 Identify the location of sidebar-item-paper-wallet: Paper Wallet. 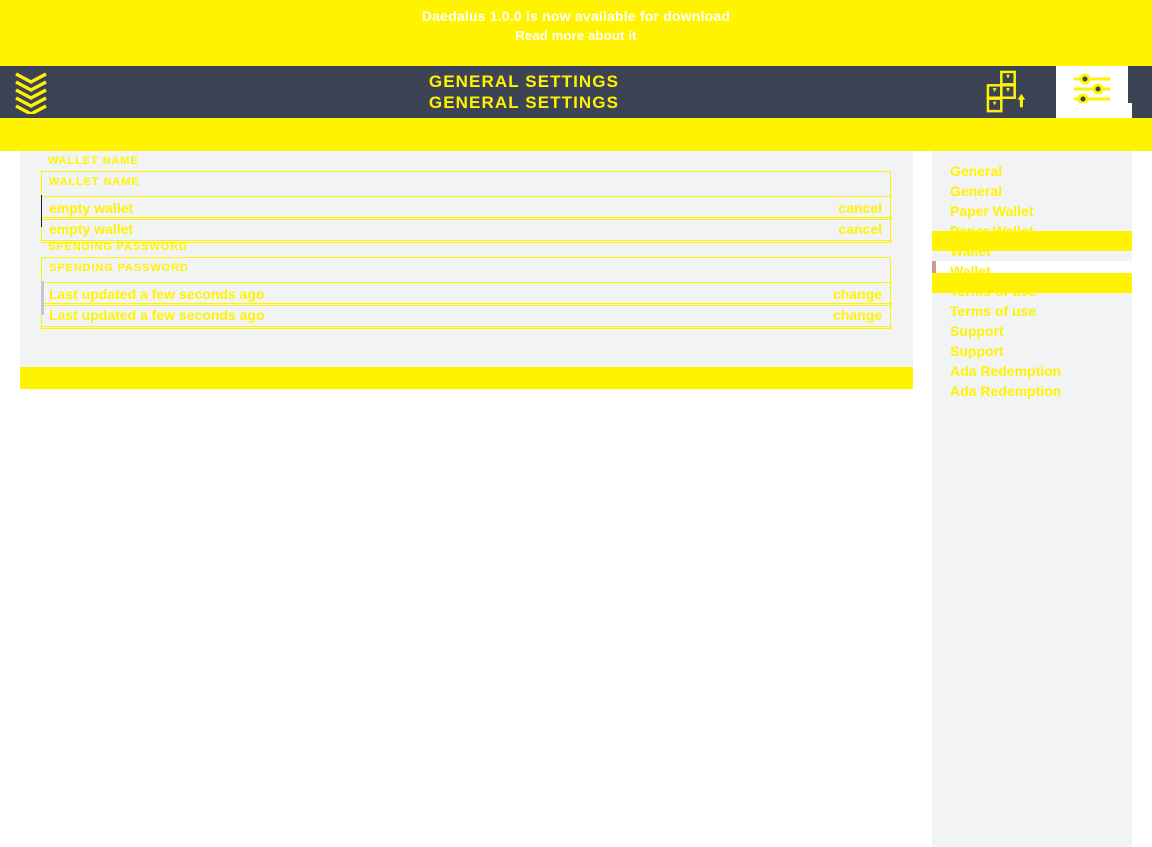
(1032, 211).